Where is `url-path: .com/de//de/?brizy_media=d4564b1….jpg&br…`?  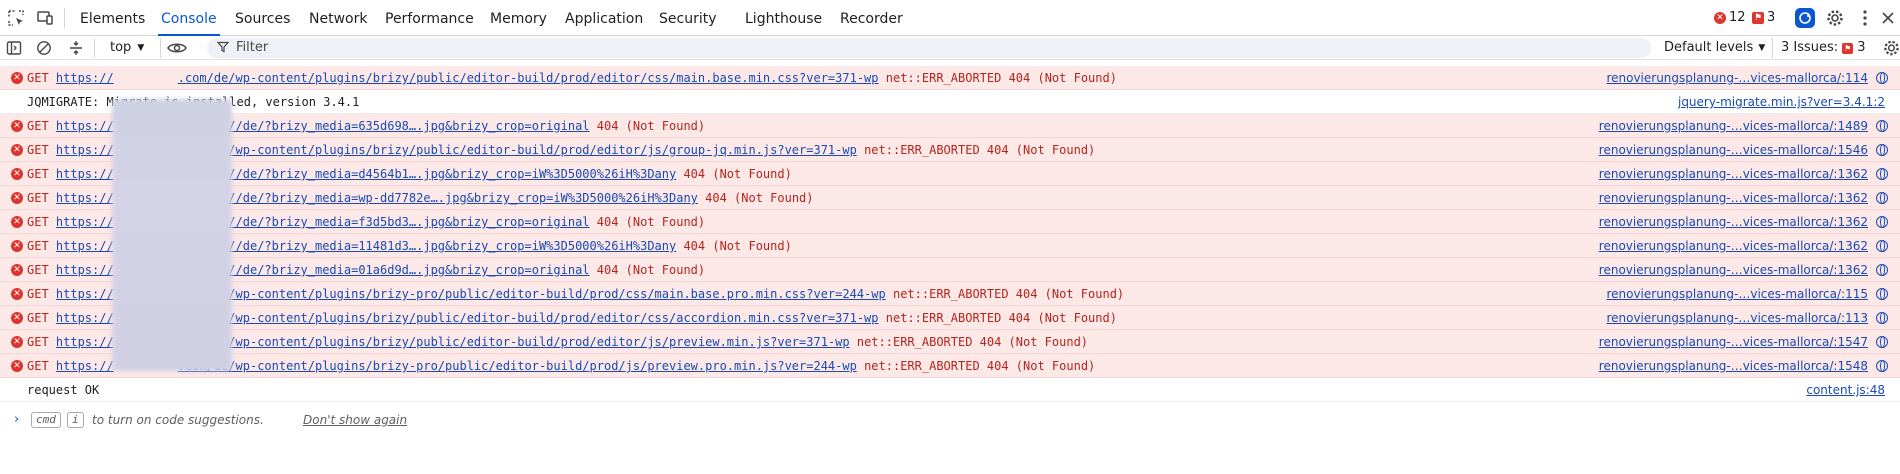
url-path: .com/de//de/?brizy_media=d4564b1….jpg&br… is located at coordinates (427, 174).